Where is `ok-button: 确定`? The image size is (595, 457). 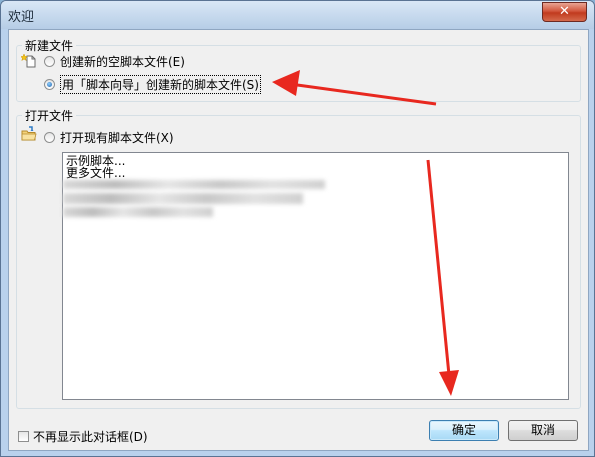 ok-button: 确定 is located at coordinates (464, 430).